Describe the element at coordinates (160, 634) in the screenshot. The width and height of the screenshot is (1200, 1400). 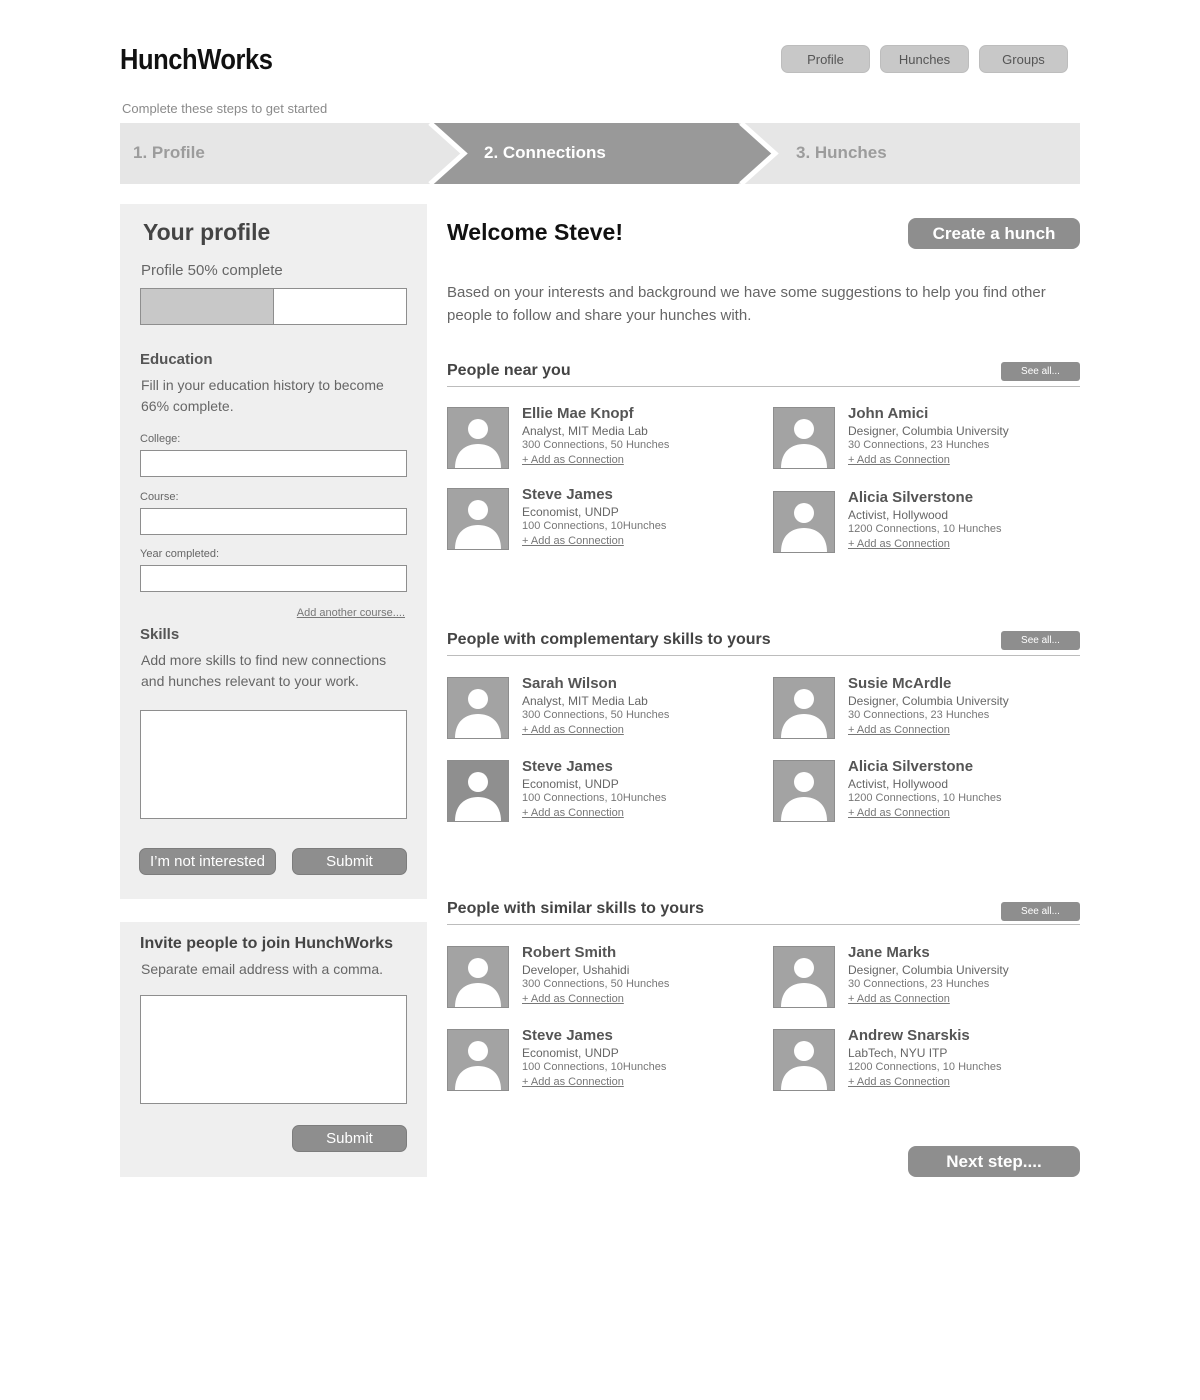
I see `skills-title: Skills` at that location.